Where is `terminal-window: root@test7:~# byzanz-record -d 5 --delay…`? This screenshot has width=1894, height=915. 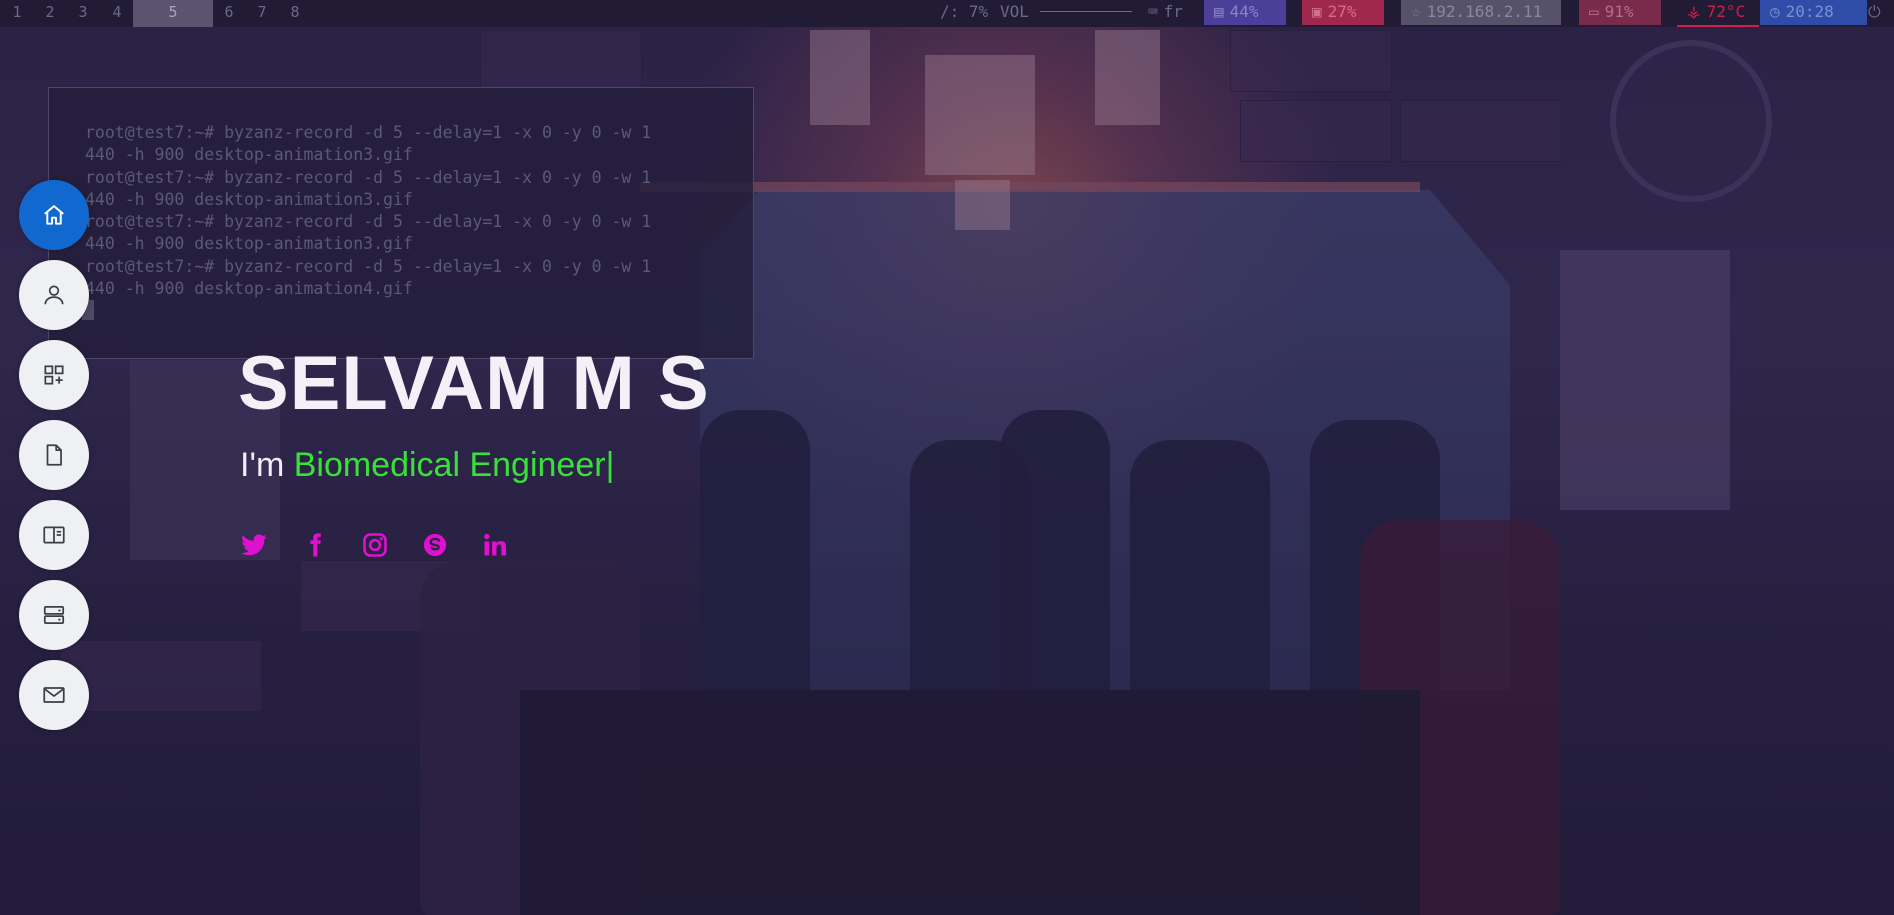 terminal-window: root@test7:~# byzanz-record -d 5 --delay… is located at coordinates (401, 223).